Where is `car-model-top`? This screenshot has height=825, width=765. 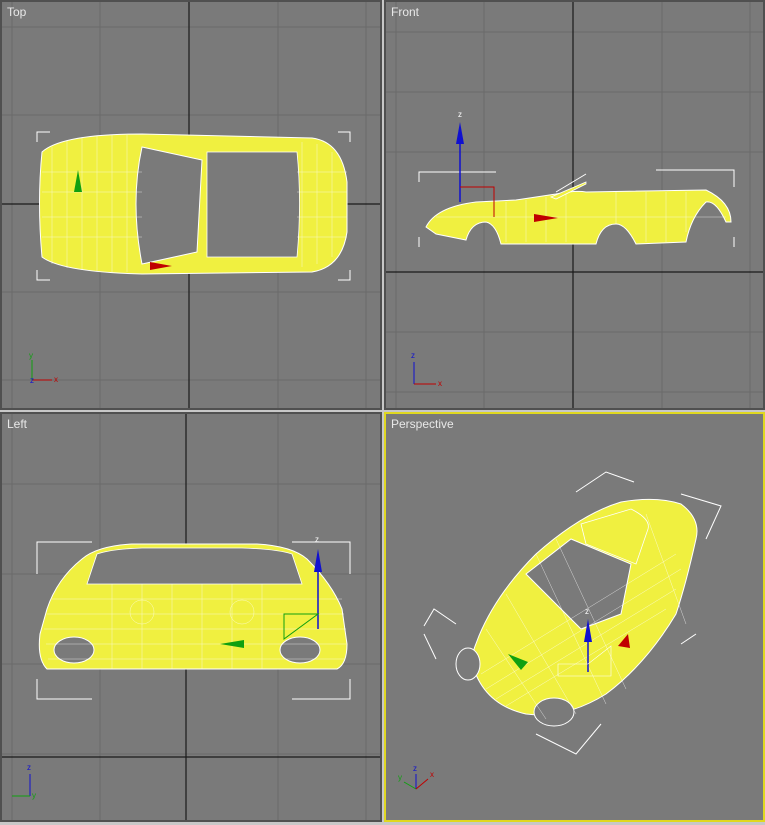
car-model-top is located at coordinates (193, 206).